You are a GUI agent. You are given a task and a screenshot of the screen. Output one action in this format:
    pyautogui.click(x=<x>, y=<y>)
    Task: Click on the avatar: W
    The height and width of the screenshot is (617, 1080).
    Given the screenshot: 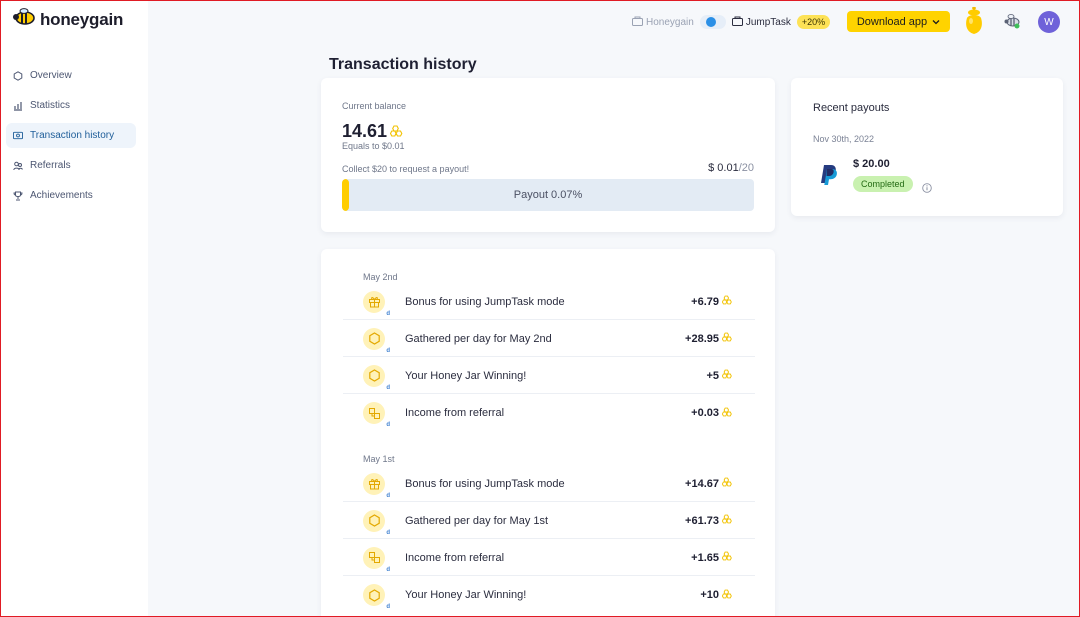 What is the action you would take?
    pyautogui.click(x=1049, y=22)
    